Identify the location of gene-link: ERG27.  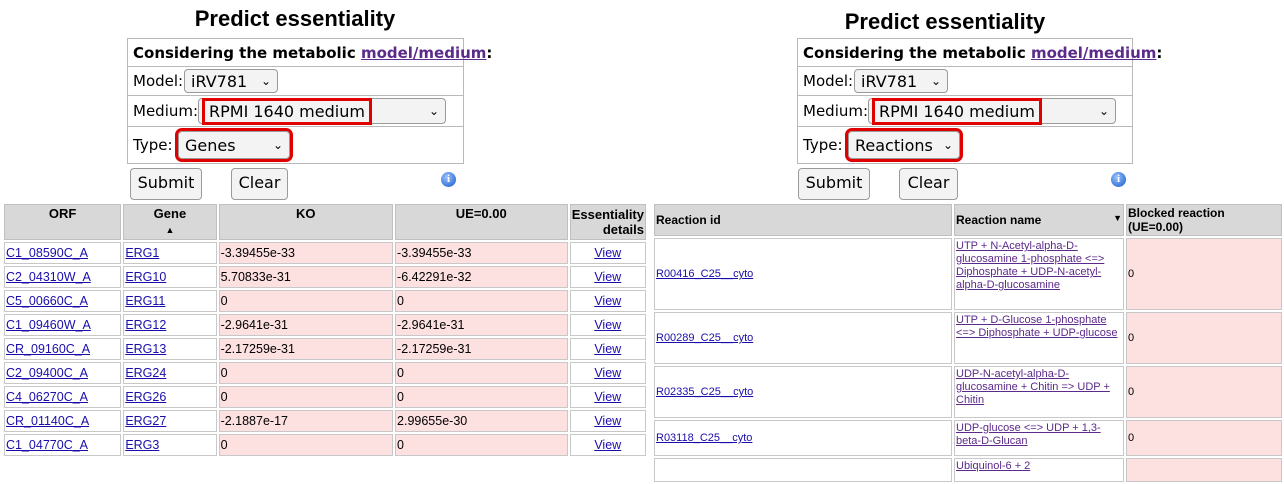
(145, 421).